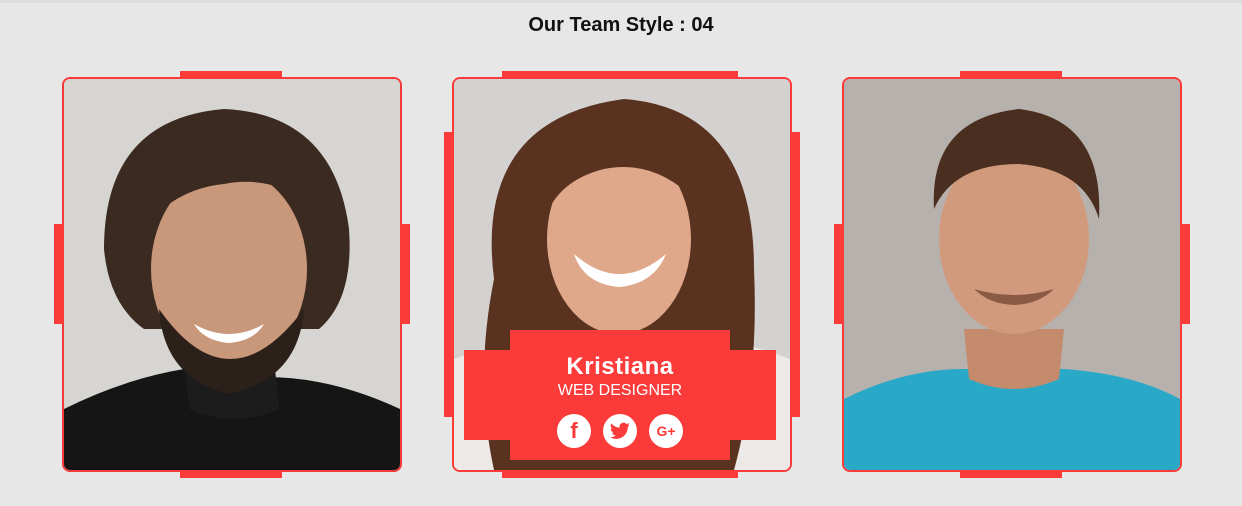  I want to click on twitter-icon, so click(620, 431).